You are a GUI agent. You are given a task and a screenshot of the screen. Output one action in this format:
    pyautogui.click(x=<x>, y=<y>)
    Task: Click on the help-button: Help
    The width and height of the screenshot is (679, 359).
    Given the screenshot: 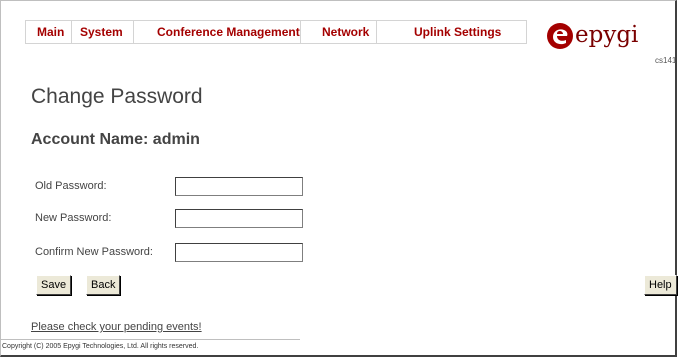 What is the action you would take?
    pyautogui.click(x=660, y=285)
    